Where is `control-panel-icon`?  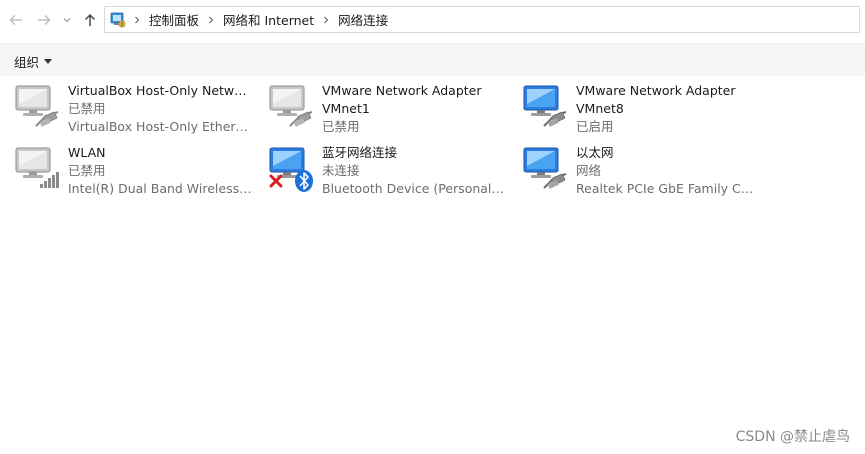
control-panel-icon is located at coordinates (118, 20).